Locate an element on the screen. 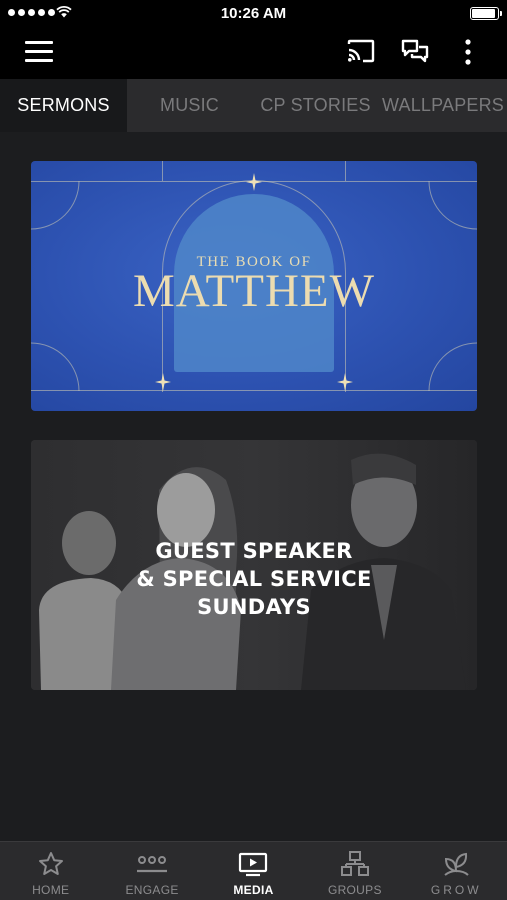 This screenshot has height=900, width=507. tab-sermons: SERMONS is located at coordinates (63, 105).